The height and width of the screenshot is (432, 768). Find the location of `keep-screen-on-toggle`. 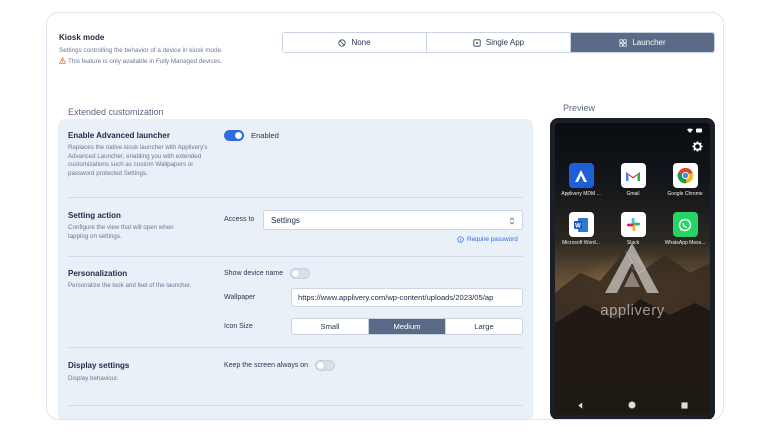

keep-screen-on-toggle is located at coordinates (325, 365).